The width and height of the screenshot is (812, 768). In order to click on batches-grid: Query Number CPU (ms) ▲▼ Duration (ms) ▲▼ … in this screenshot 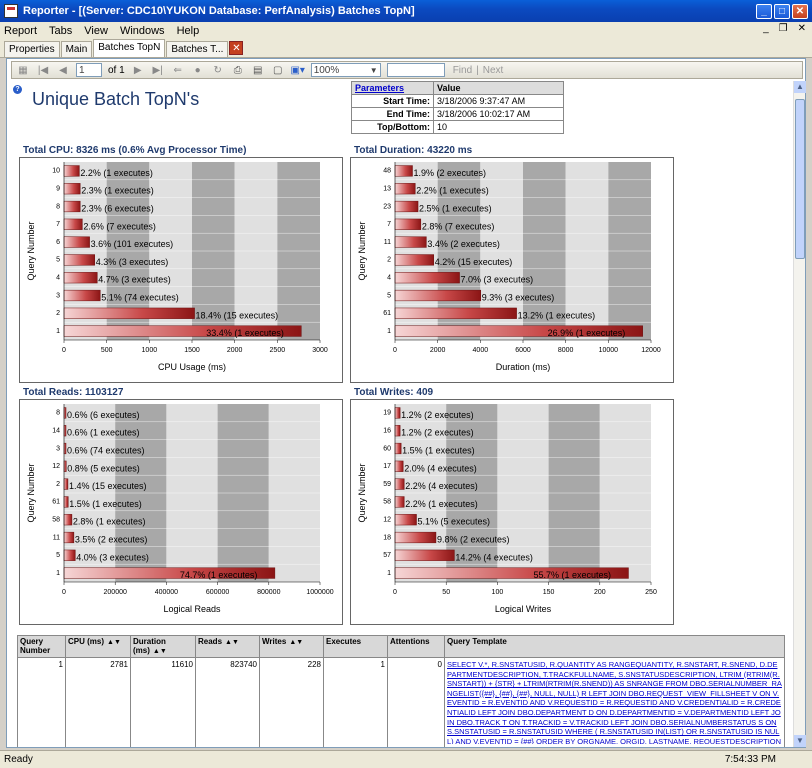, I will do `click(401, 691)`.